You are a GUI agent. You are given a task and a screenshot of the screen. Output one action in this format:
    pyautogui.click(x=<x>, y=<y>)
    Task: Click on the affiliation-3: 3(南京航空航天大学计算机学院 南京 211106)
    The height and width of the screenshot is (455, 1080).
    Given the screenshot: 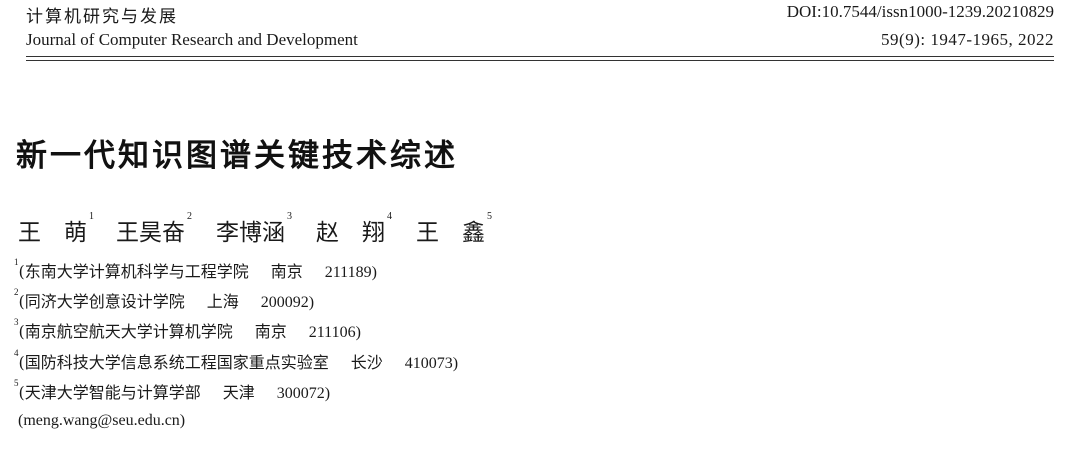 What is the action you would take?
    pyautogui.click(x=187, y=329)
    